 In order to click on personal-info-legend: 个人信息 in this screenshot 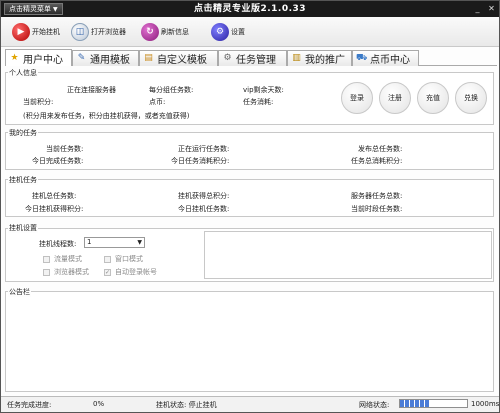, I will do `click(23, 73)`.